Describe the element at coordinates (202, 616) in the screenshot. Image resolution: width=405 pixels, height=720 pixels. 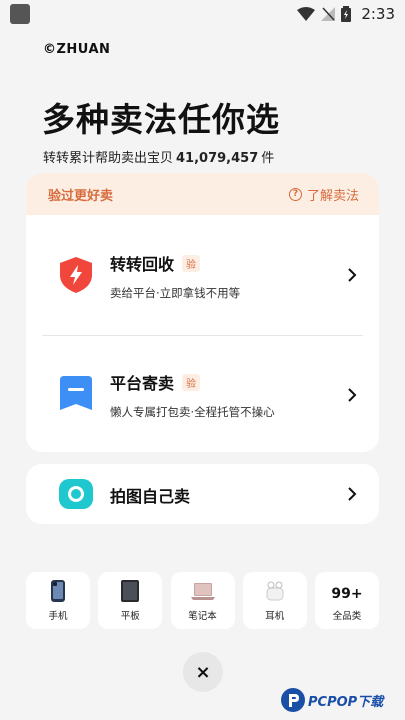
I see `category-label: 笔记本` at that location.